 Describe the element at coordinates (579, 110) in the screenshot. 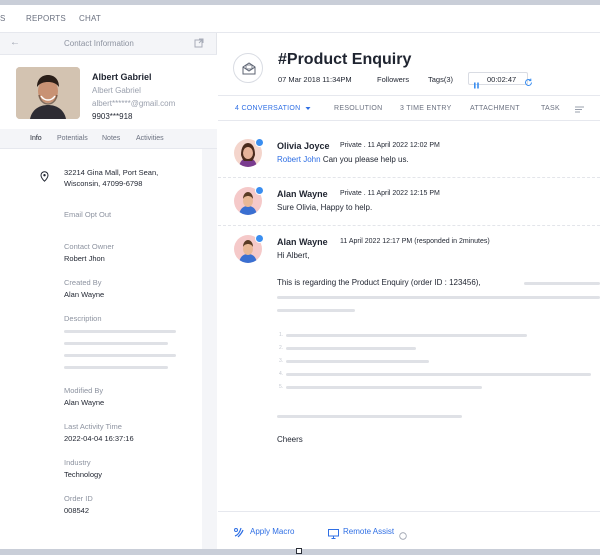

I see `menu-lines-icon` at that location.